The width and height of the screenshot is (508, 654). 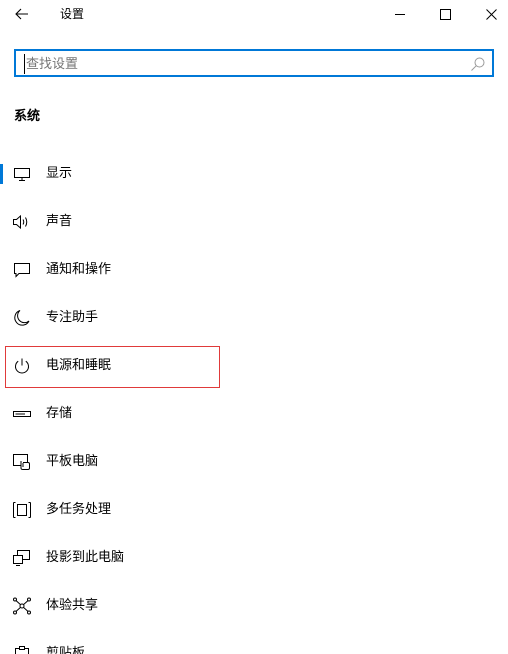 What do you see at coordinates (491, 14) in the screenshot?
I see `close-icon` at bounding box center [491, 14].